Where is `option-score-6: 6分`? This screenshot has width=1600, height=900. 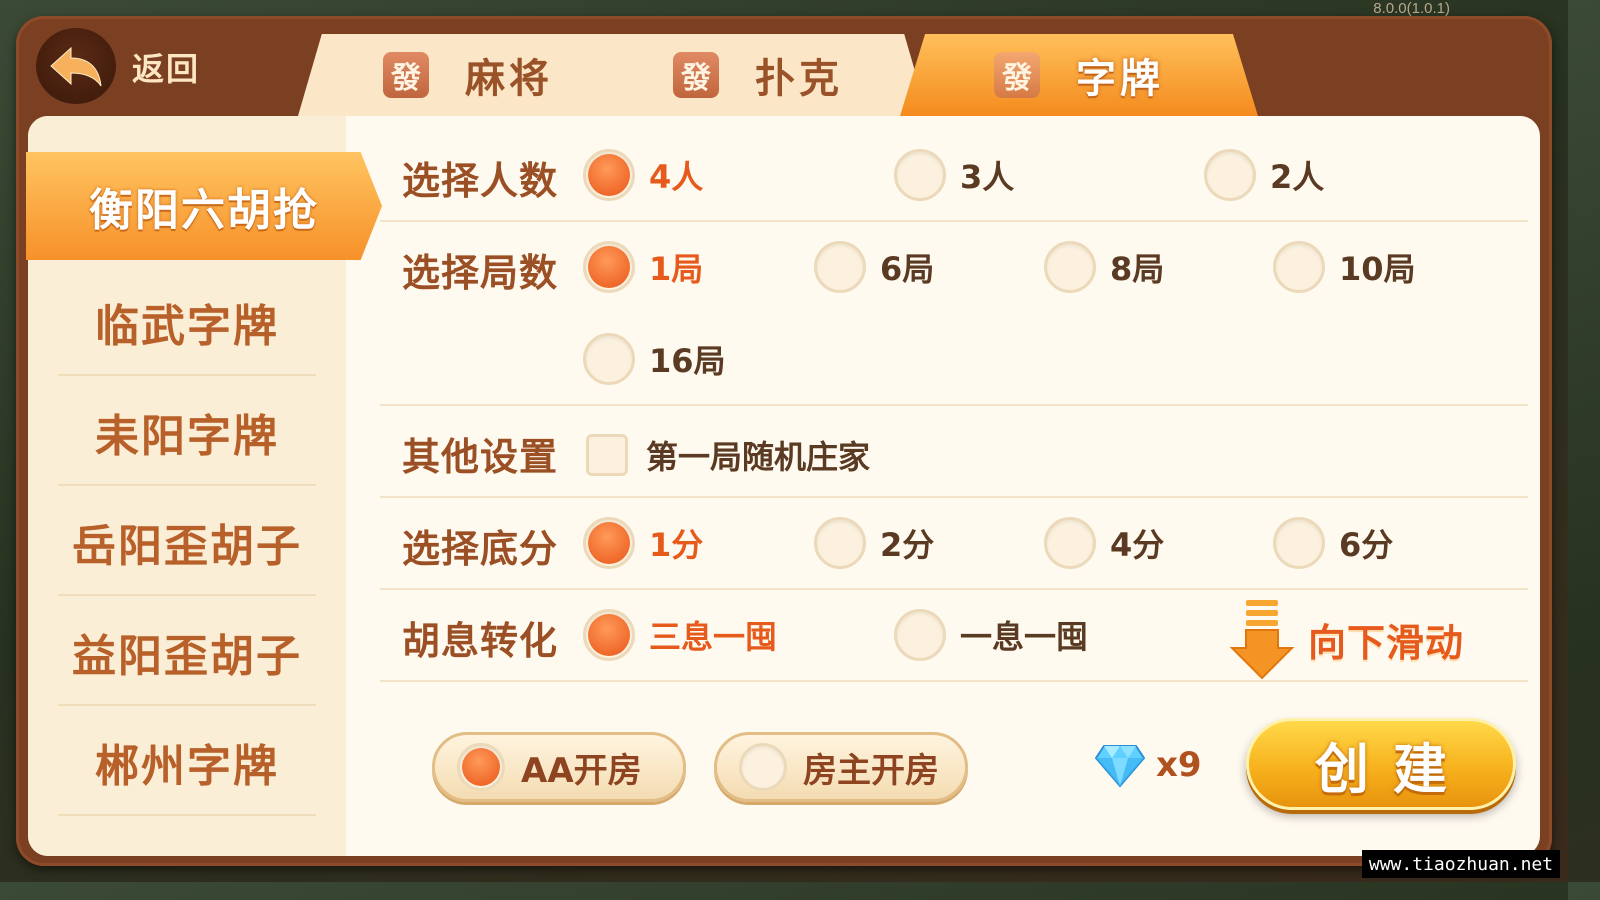
option-score-6: 6分 is located at coordinates (1333, 543).